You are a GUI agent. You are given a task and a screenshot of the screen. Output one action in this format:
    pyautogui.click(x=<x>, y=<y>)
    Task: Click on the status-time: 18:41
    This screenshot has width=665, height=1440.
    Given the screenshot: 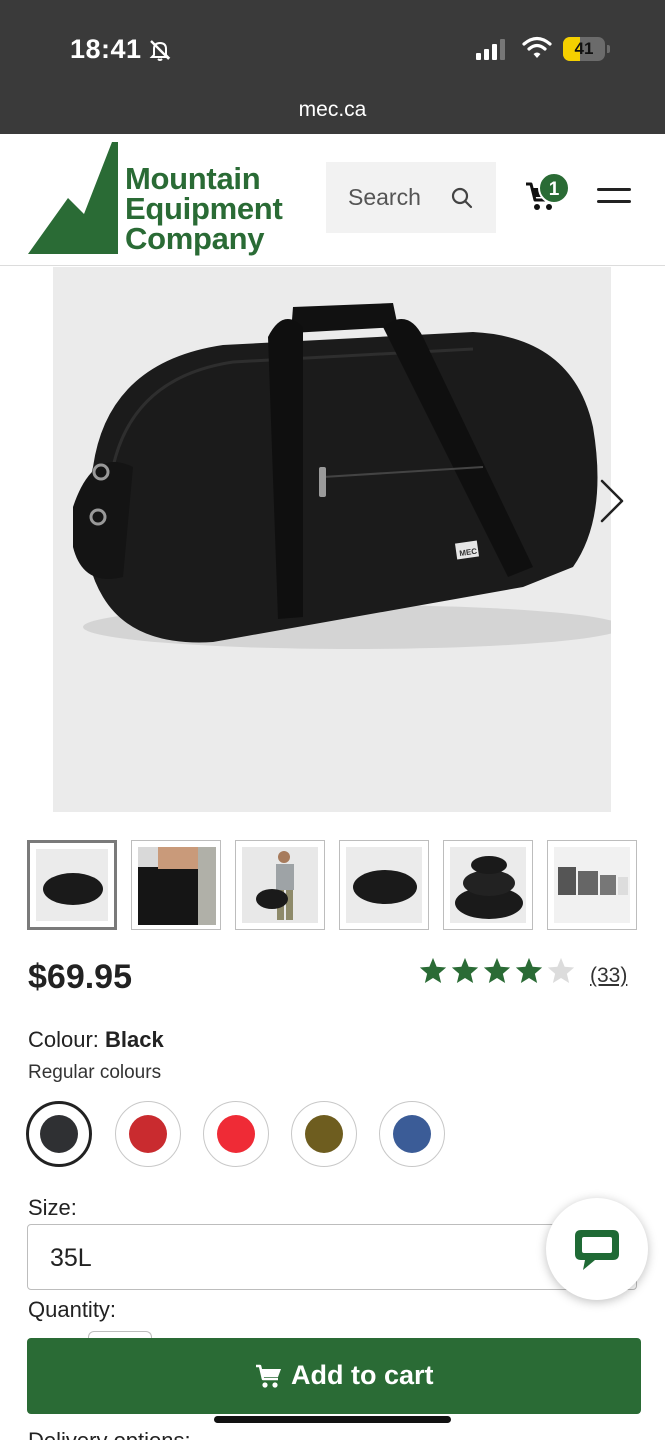 What is the action you would take?
    pyautogui.click(x=106, y=49)
    